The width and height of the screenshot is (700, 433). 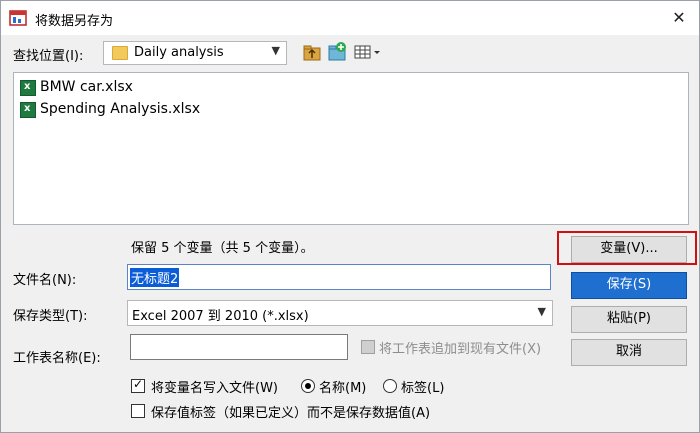 What do you see at coordinates (48, 56) in the screenshot?
I see `look-in-label: 查找位置(I):` at bounding box center [48, 56].